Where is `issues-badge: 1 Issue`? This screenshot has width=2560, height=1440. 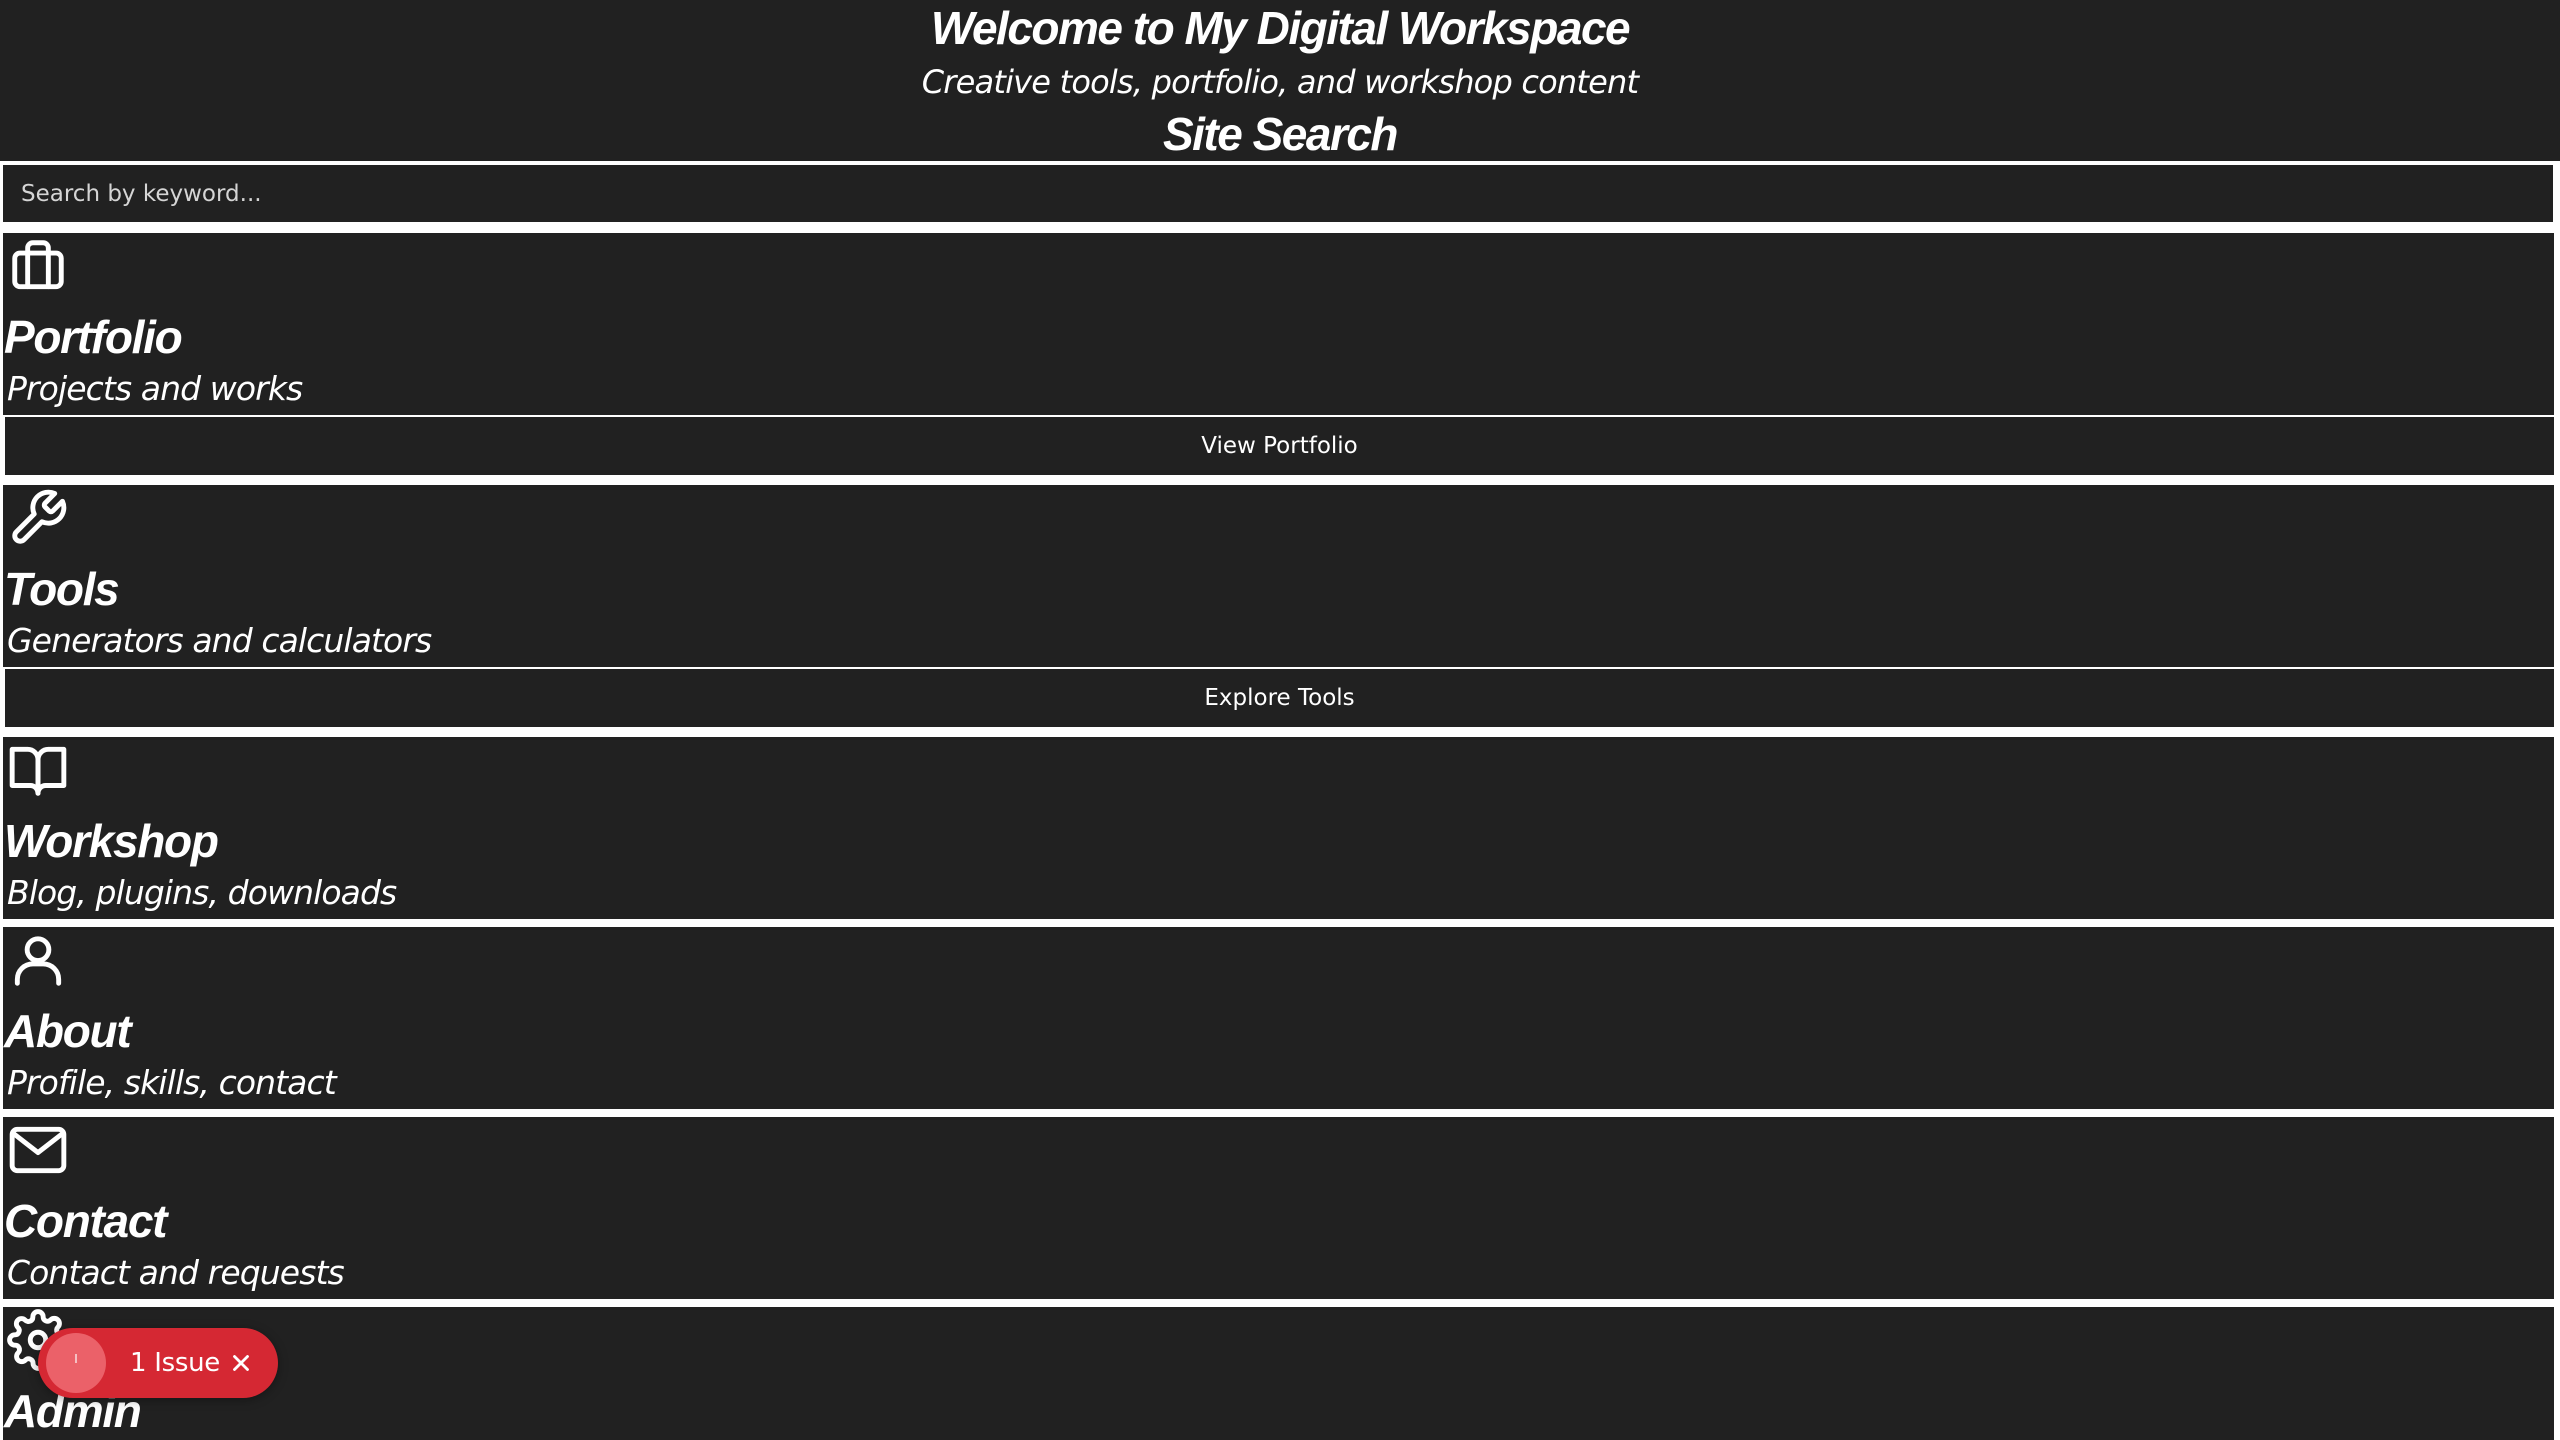 issues-badge: 1 Issue is located at coordinates (158, 1363).